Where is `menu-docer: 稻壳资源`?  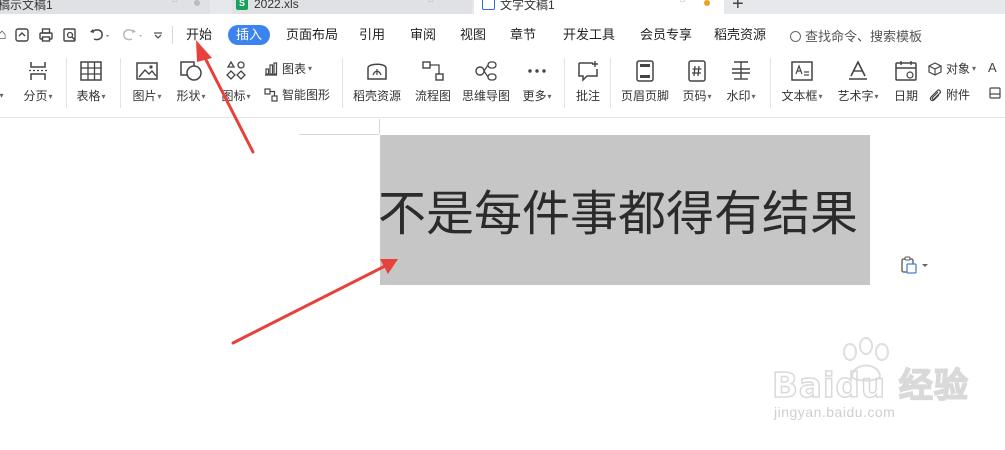 menu-docer: 稻壳资源 is located at coordinates (740, 35).